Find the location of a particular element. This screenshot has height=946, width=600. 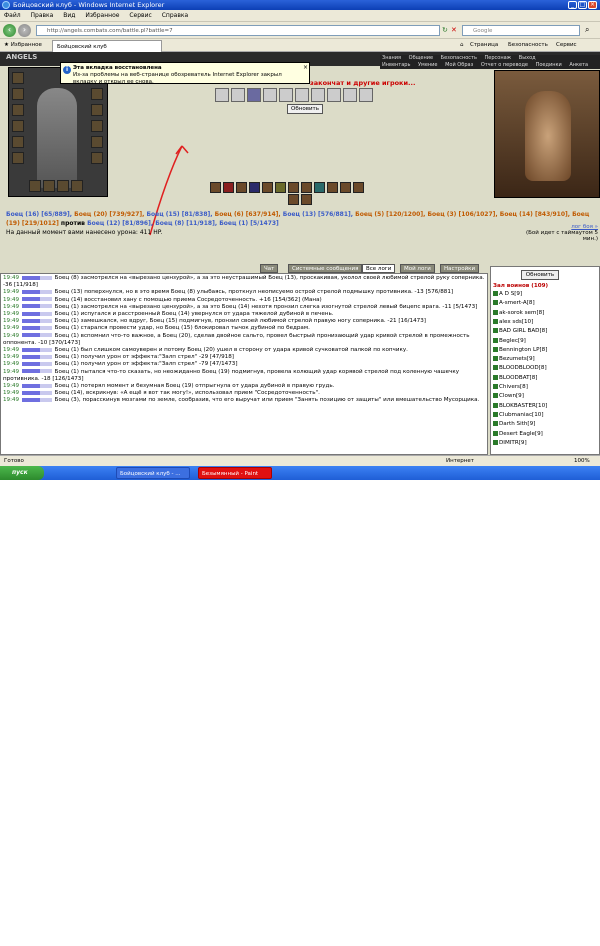

tab-system: Системные сообщения is located at coordinates (325, 268).